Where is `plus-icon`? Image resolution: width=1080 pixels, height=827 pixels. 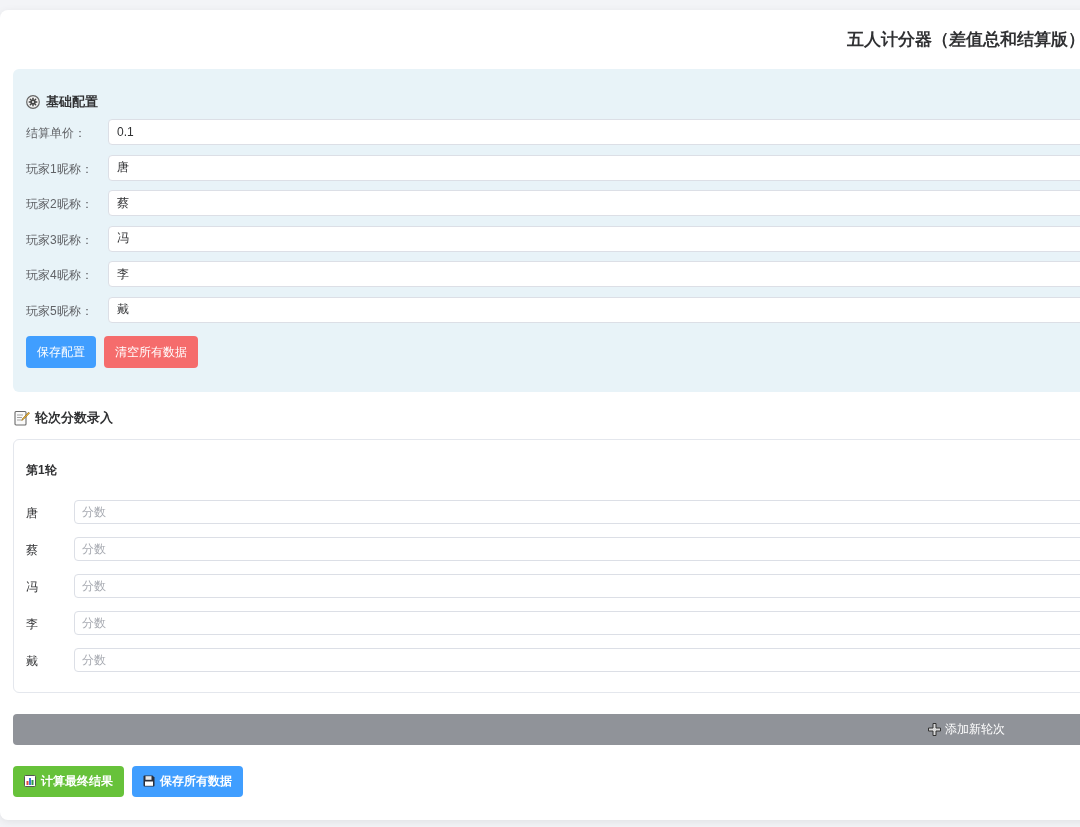
plus-icon is located at coordinates (934, 729).